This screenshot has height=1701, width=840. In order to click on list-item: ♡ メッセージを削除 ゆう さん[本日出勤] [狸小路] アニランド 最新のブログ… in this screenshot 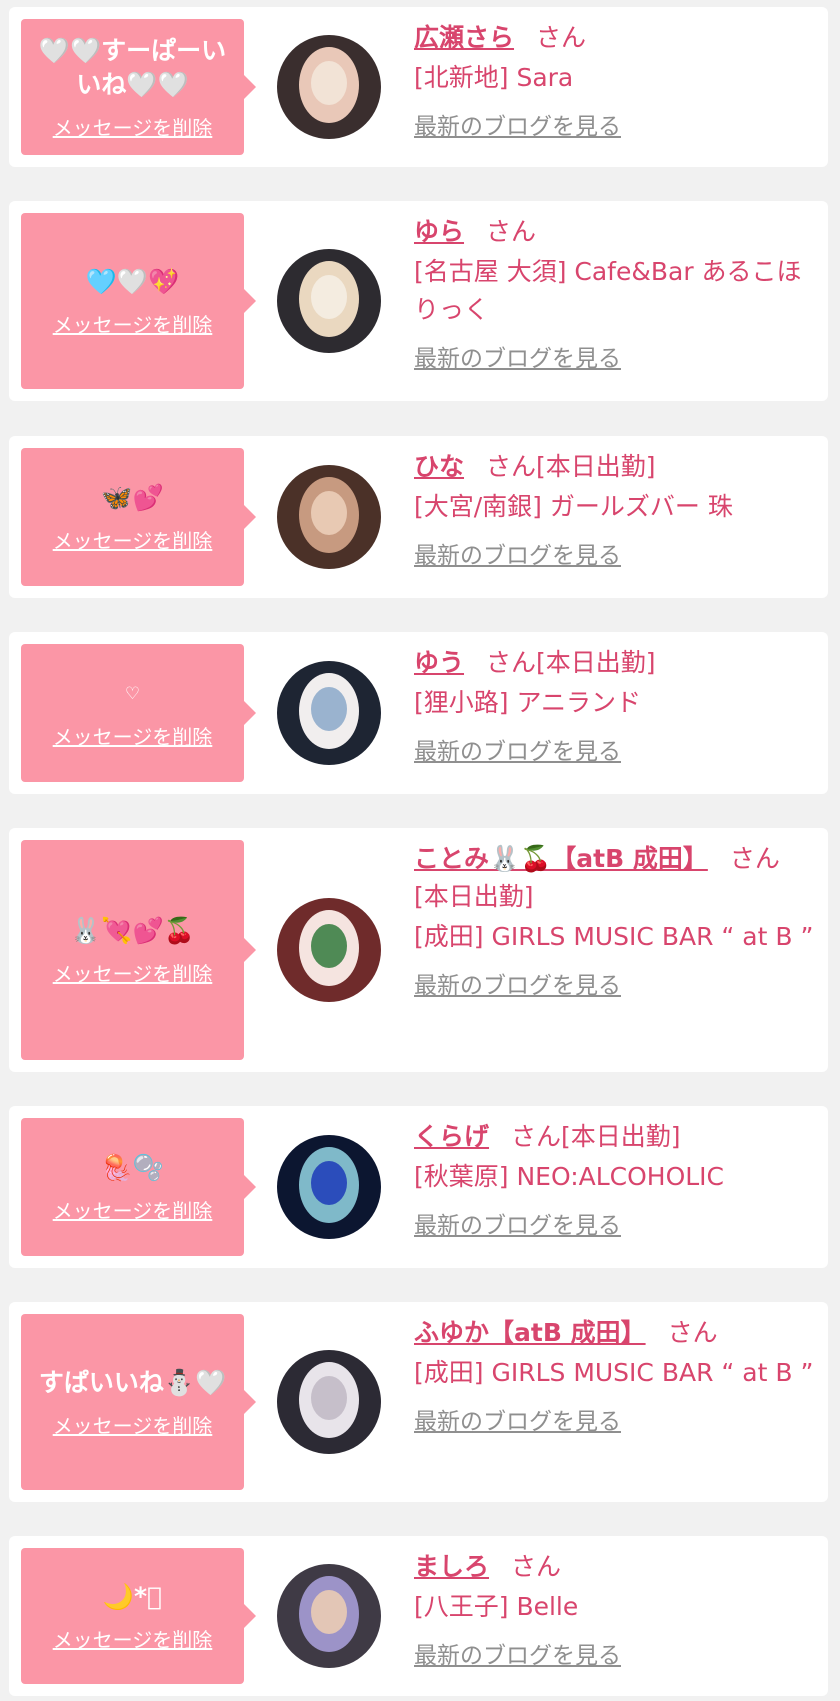, I will do `click(418, 713)`.